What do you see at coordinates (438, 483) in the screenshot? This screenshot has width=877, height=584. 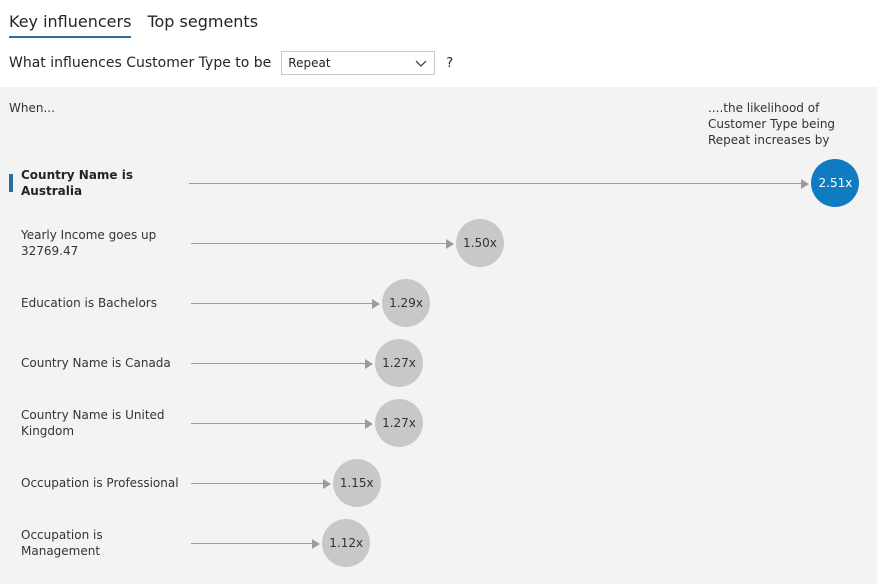 I see `influencer-row: Occupation is Professional 1.15x` at bounding box center [438, 483].